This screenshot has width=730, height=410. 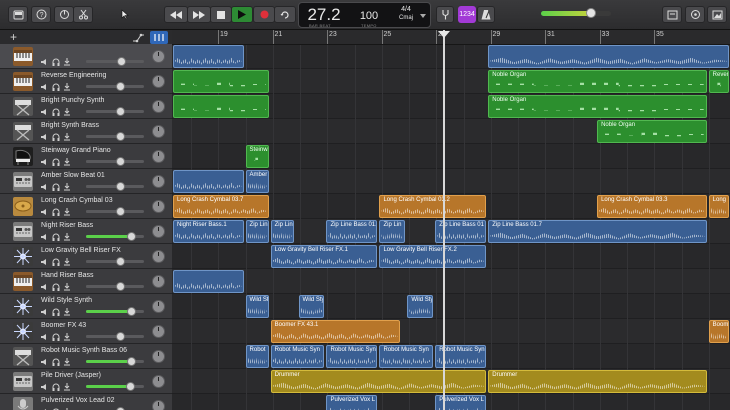 What do you see at coordinates (352, 356) in the screenshot?
I see `region: Robot Music Syn` at bounding box center [352, 356].